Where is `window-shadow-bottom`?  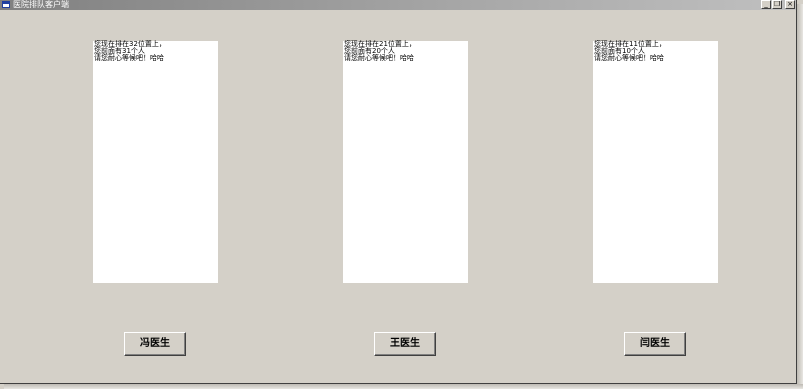
window-shadow-bottom is located at coordinates (403, 386).